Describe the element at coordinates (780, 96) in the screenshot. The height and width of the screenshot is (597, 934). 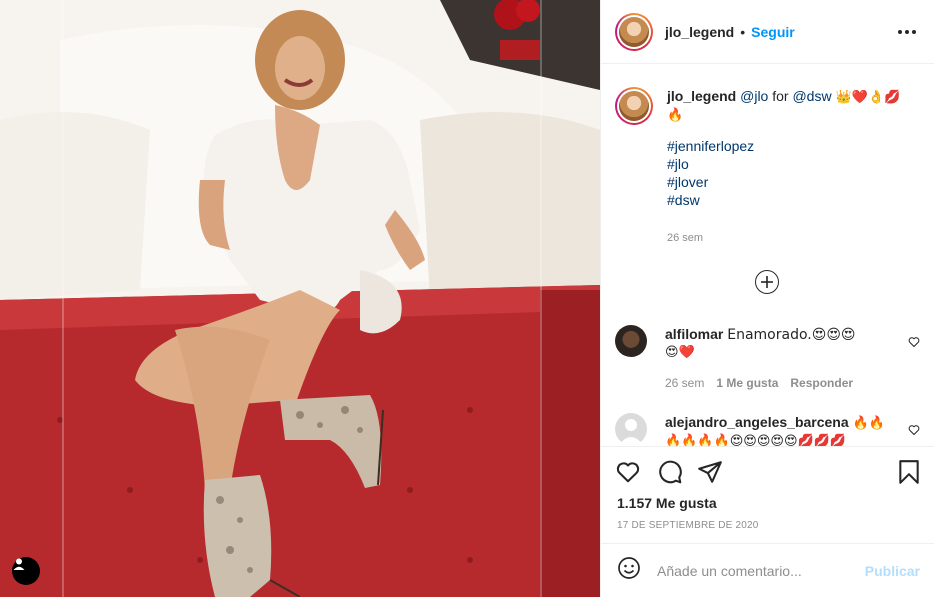
I see `caption-text: for` at that location.